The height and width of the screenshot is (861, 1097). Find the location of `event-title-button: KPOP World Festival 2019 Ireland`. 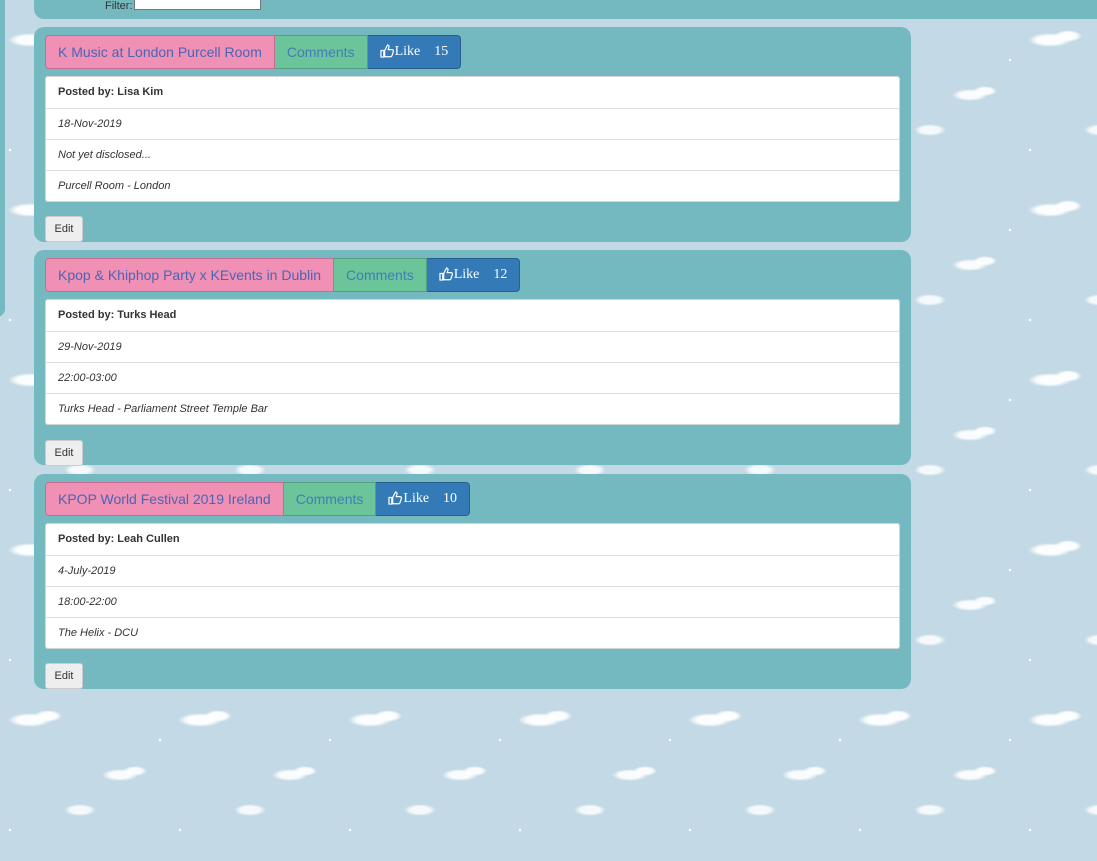

event-title-button: KPOP World Festival 2019 Ireland is located at coordinates (164, 499).